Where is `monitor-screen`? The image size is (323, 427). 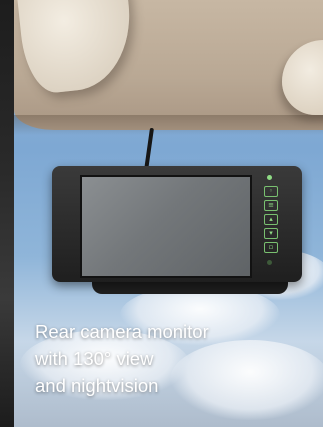 monitor-screen is located at coordinates (166, 226).